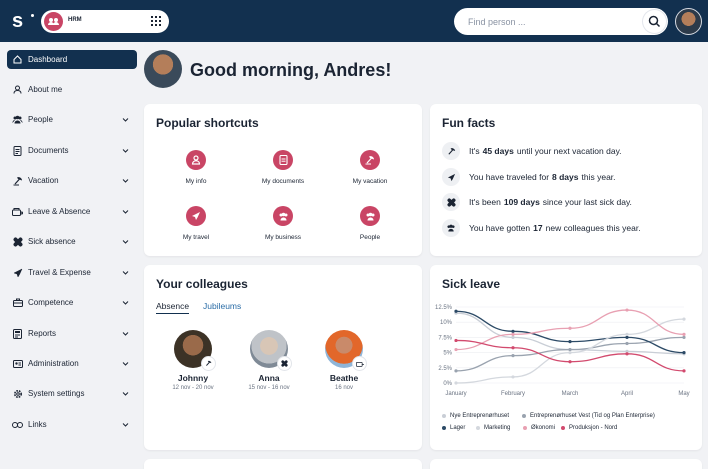 The height and width of the screenshot is (469, 708). I want to click on shortcut-people: People, so click(370, 223).